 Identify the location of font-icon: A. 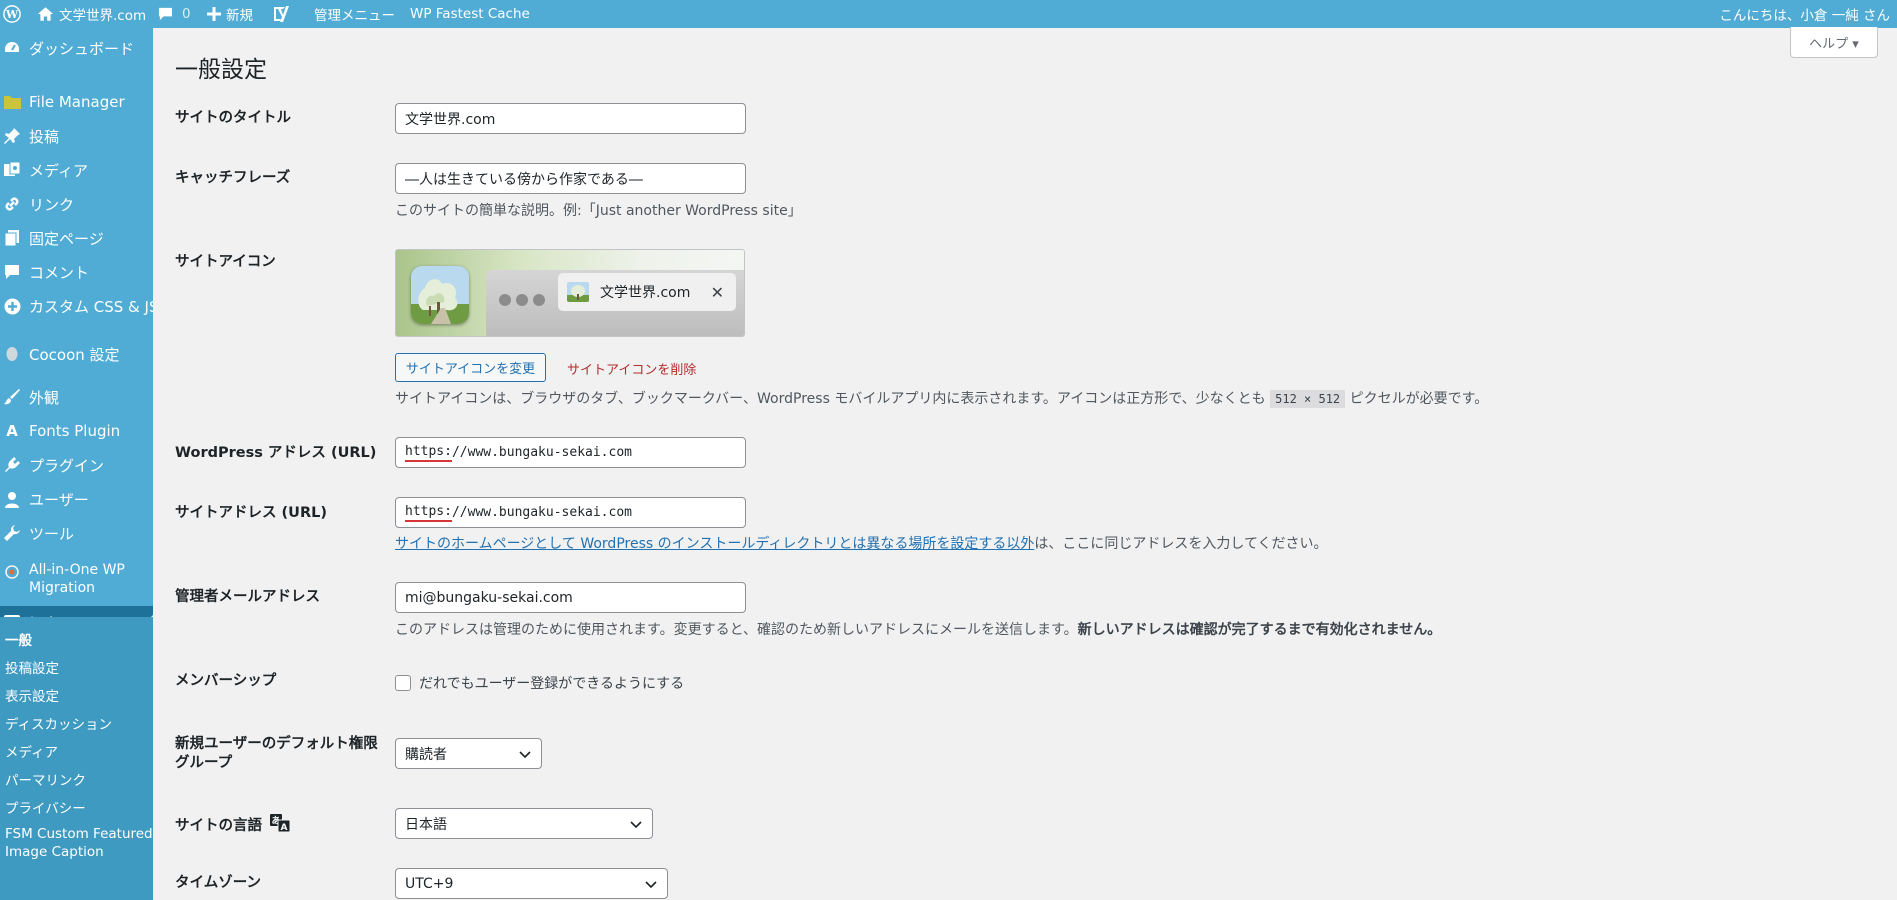
(12, 431).